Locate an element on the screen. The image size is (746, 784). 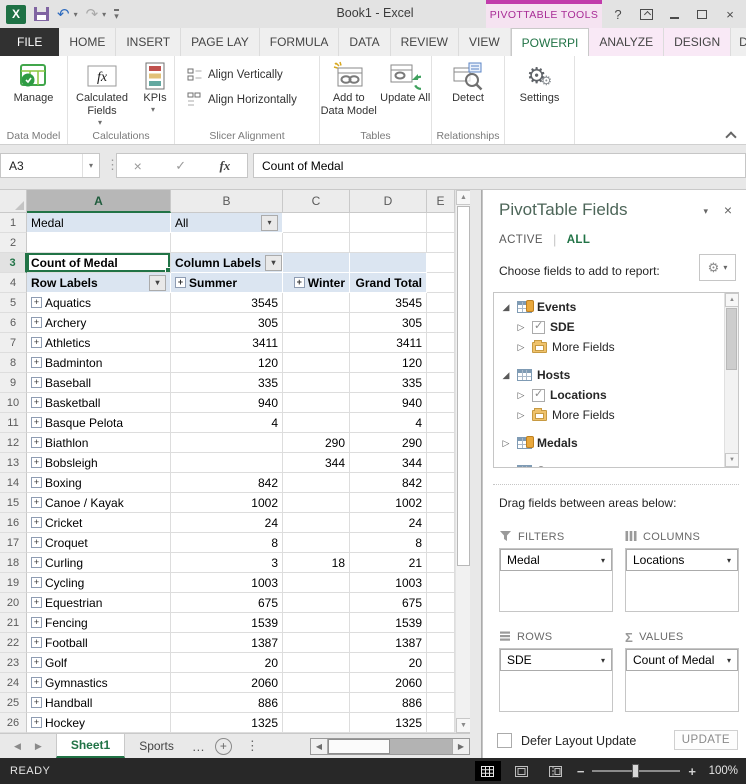
cell-summer-header: + Summer is located at coordinates (227, 283).